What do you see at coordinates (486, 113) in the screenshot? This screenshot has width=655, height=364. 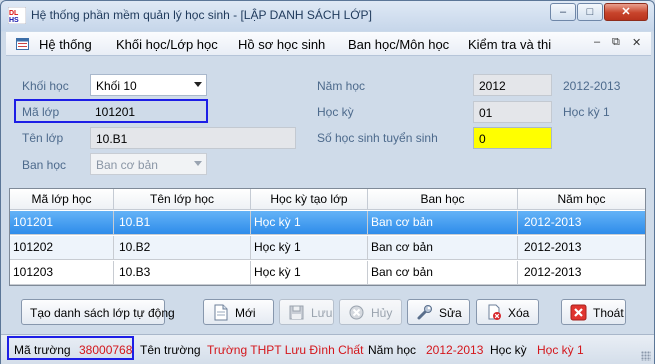 I see `hoc-ky-value: 01` at bounding box center [486, 113].